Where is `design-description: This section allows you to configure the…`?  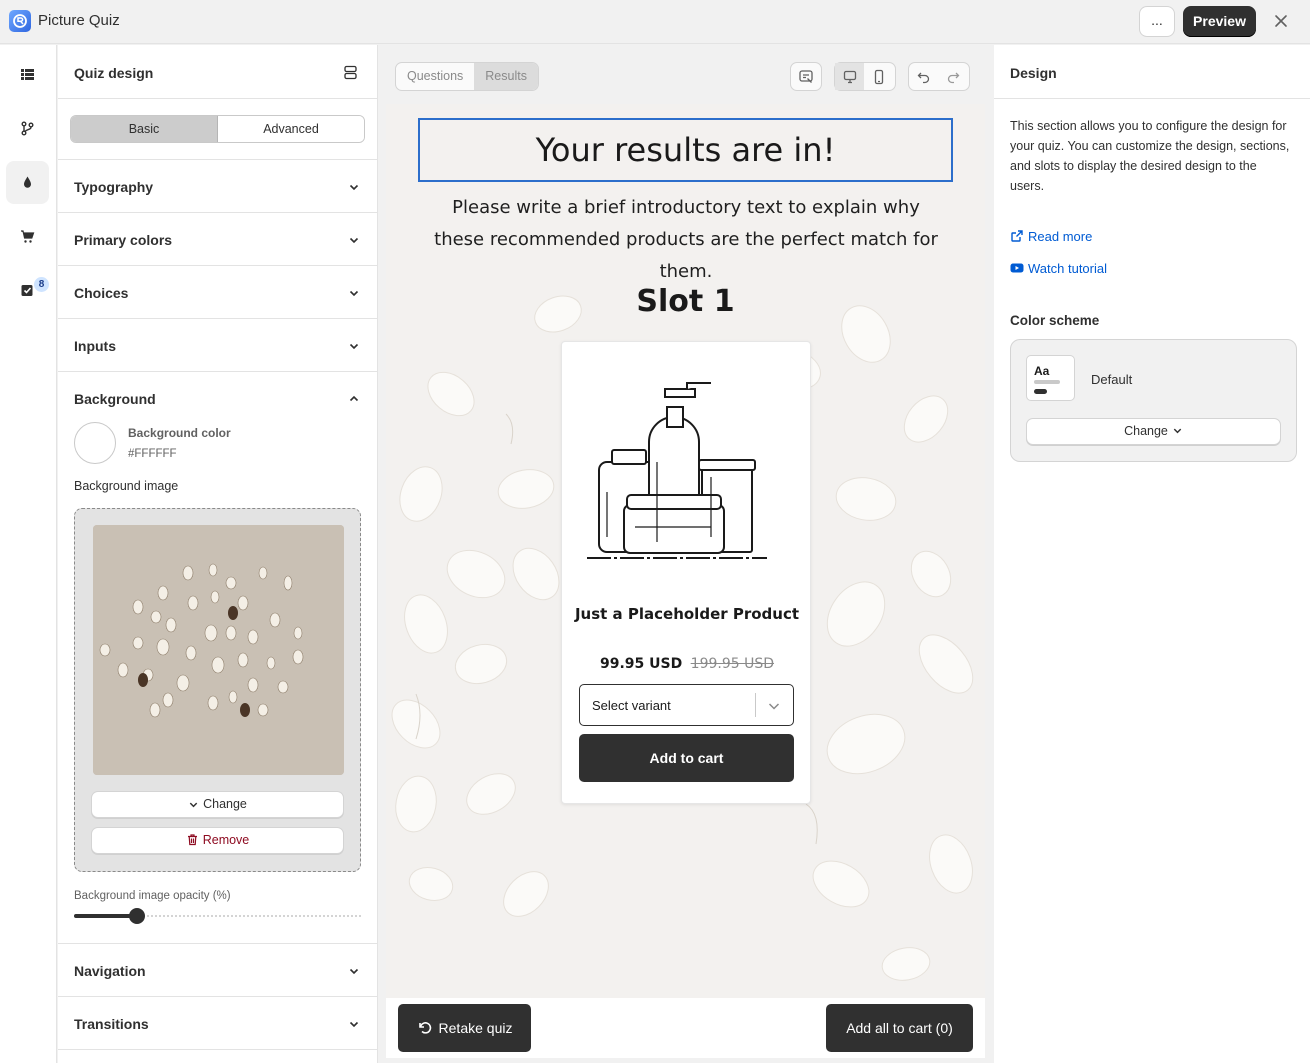
design-description: This section allows you to configure the… is located at coordinates (1150, 156).